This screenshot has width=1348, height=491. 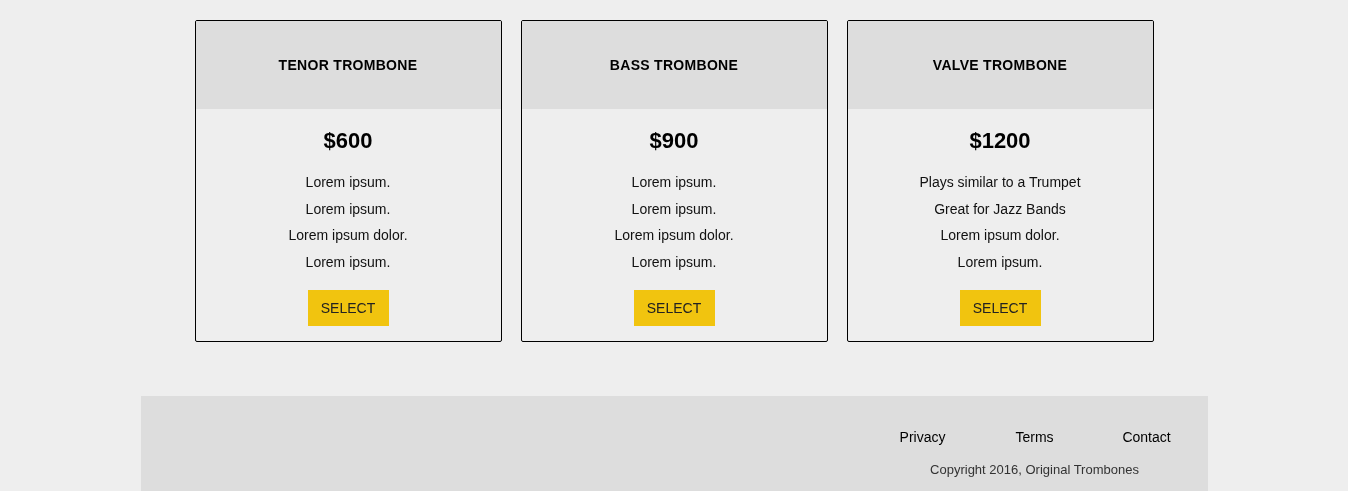 I want to click on footer-link: Contact, so click(x=1146, y=437).